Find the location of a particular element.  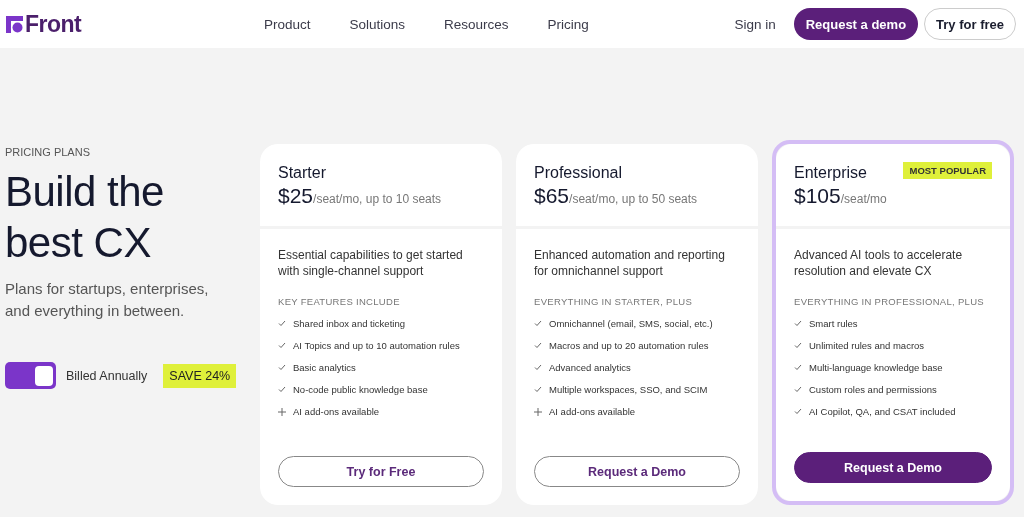

feature-text: Unlimited rules and macros is located at coordinates (867, 345).